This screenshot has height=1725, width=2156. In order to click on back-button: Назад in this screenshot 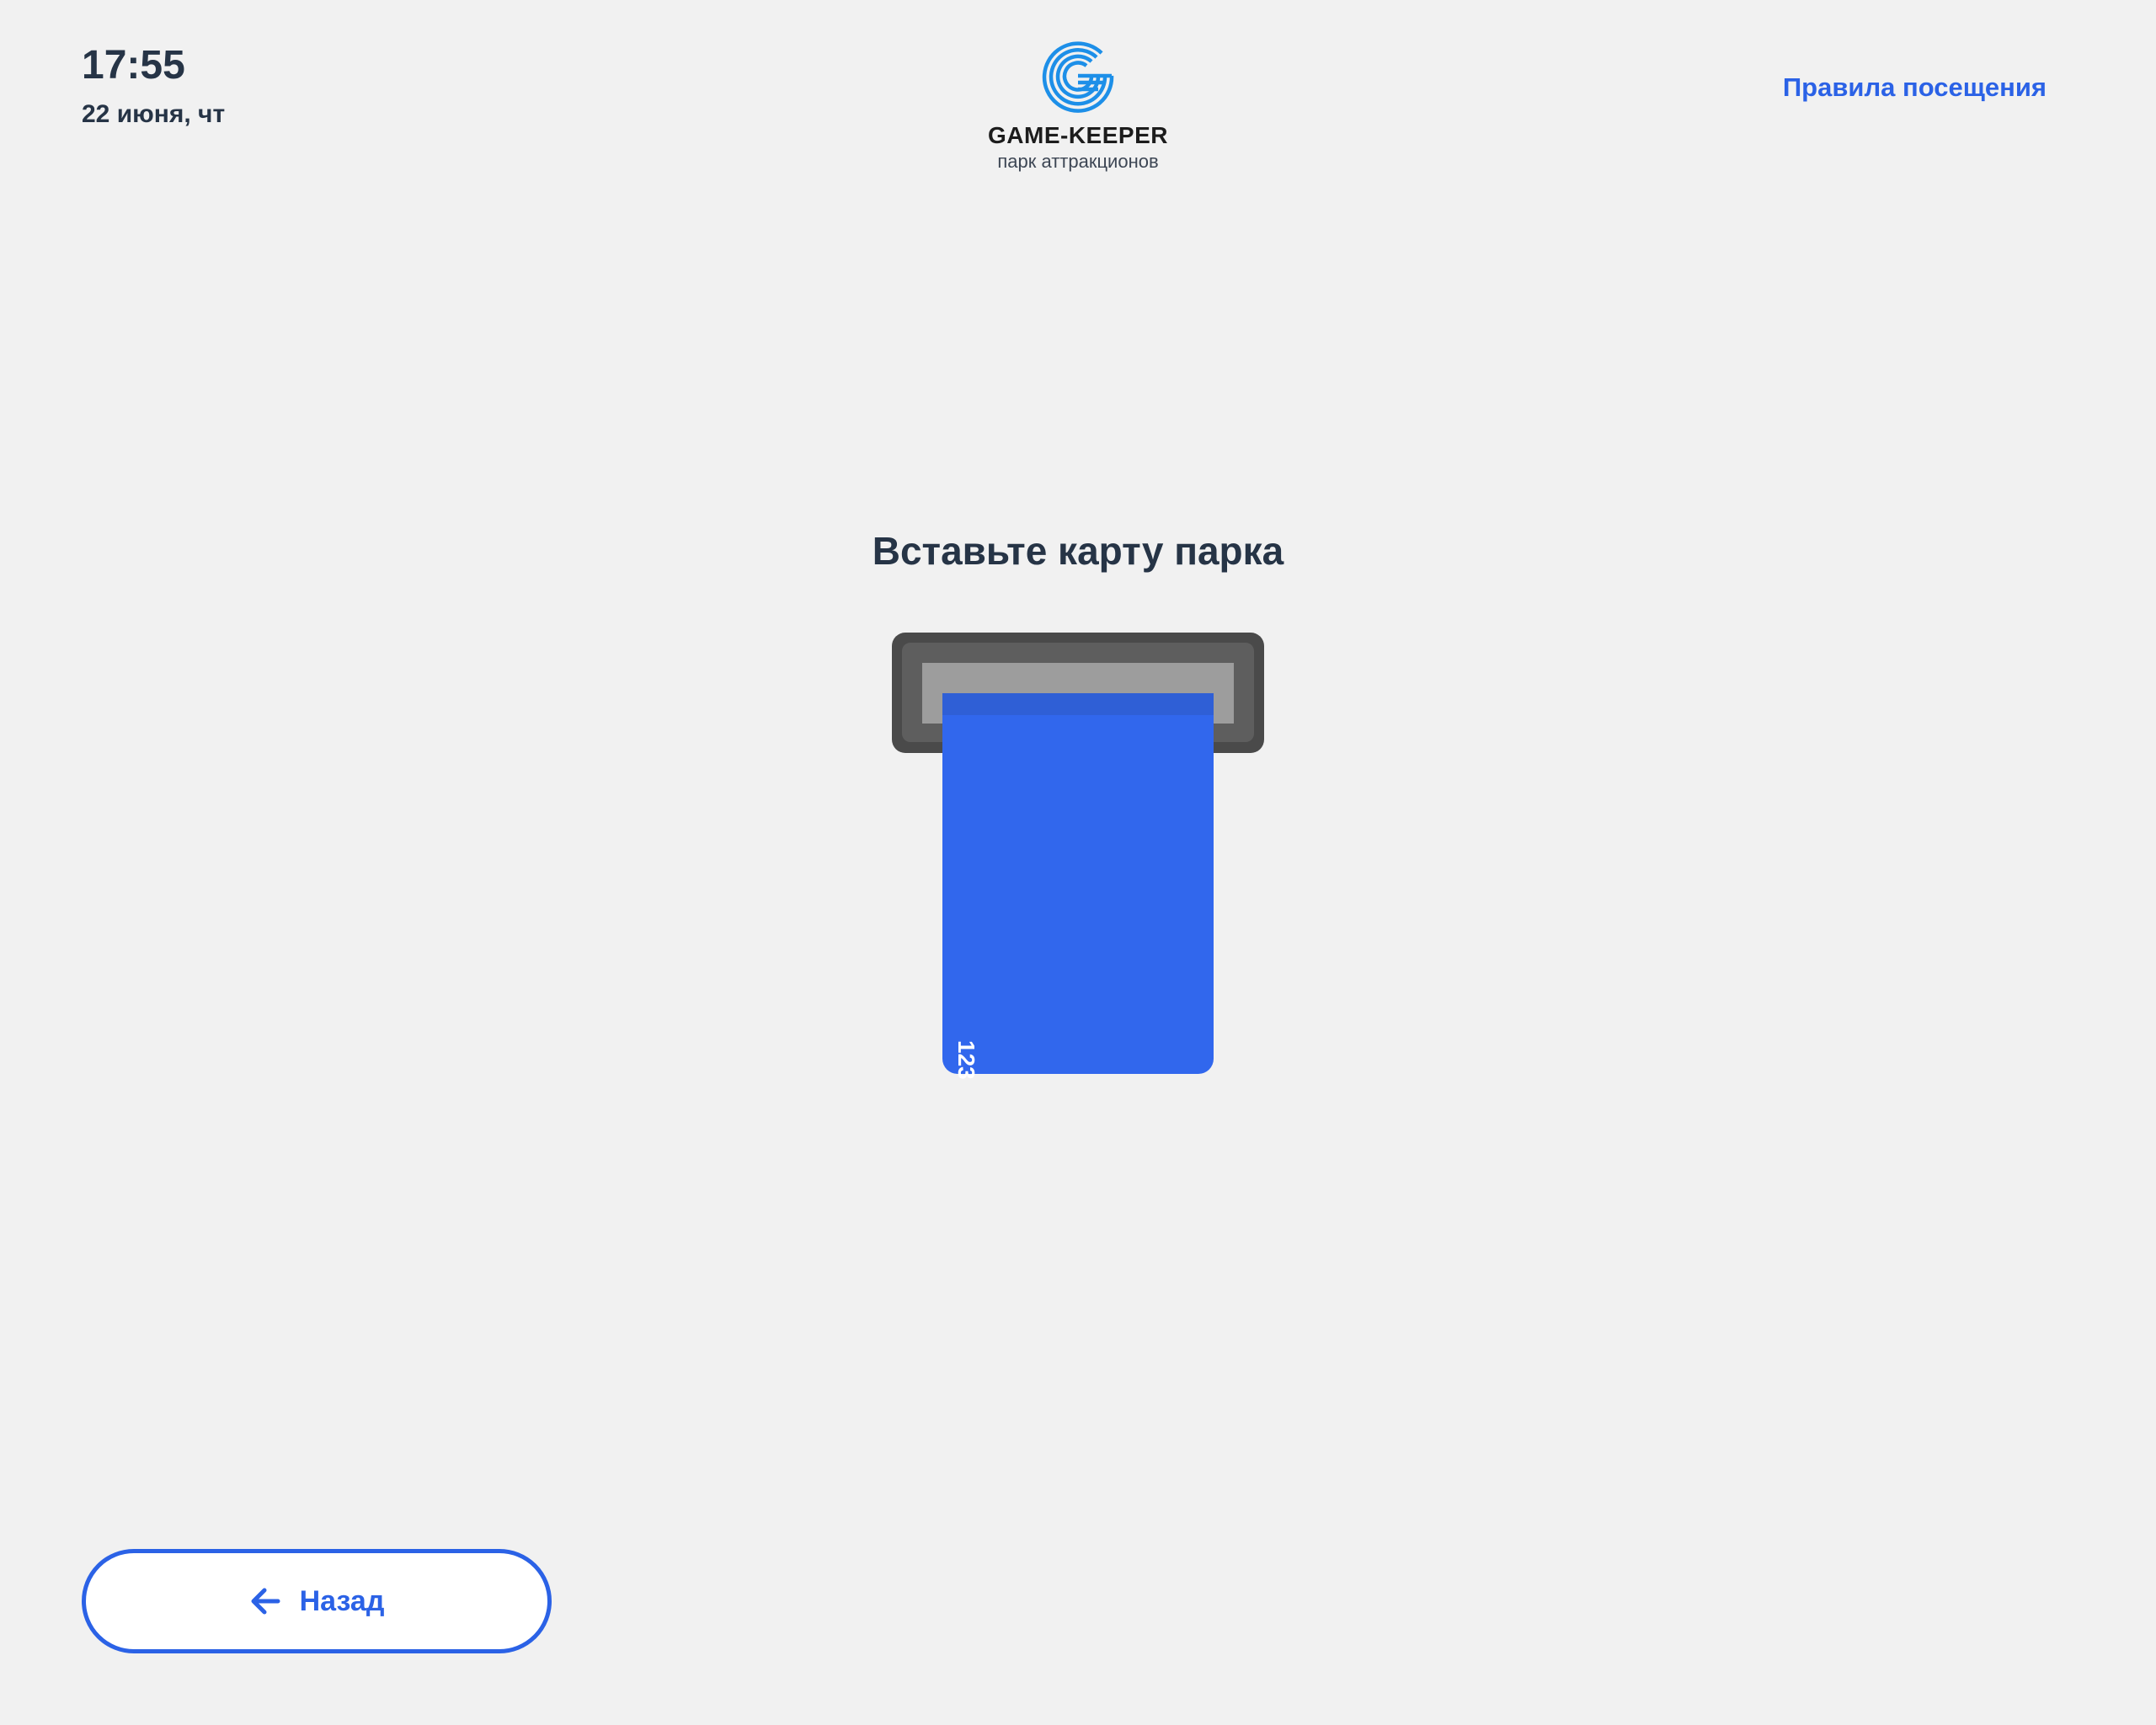, I will do `click(317, 1601)`.